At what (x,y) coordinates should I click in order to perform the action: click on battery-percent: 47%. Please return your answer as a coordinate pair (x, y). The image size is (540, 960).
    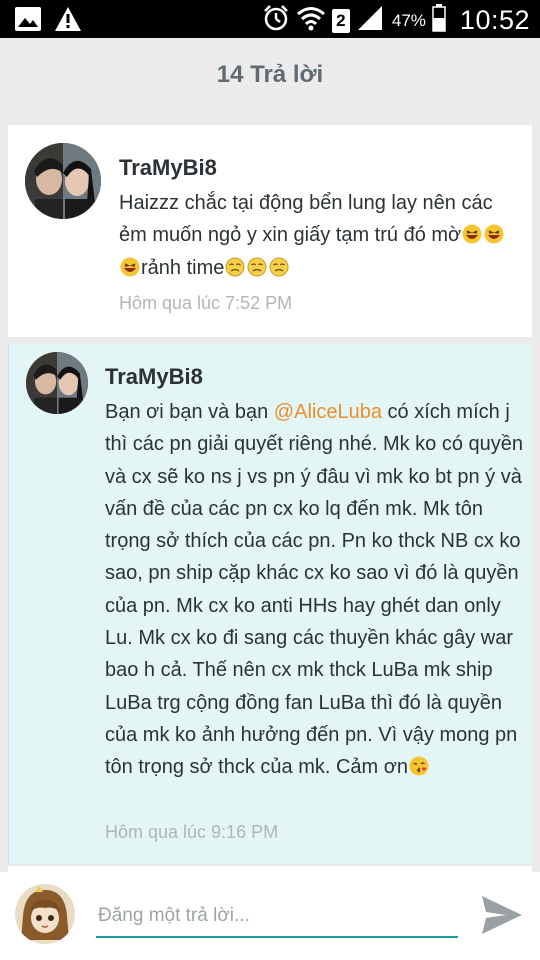
    Looking at the image, I should click on (408, 20).